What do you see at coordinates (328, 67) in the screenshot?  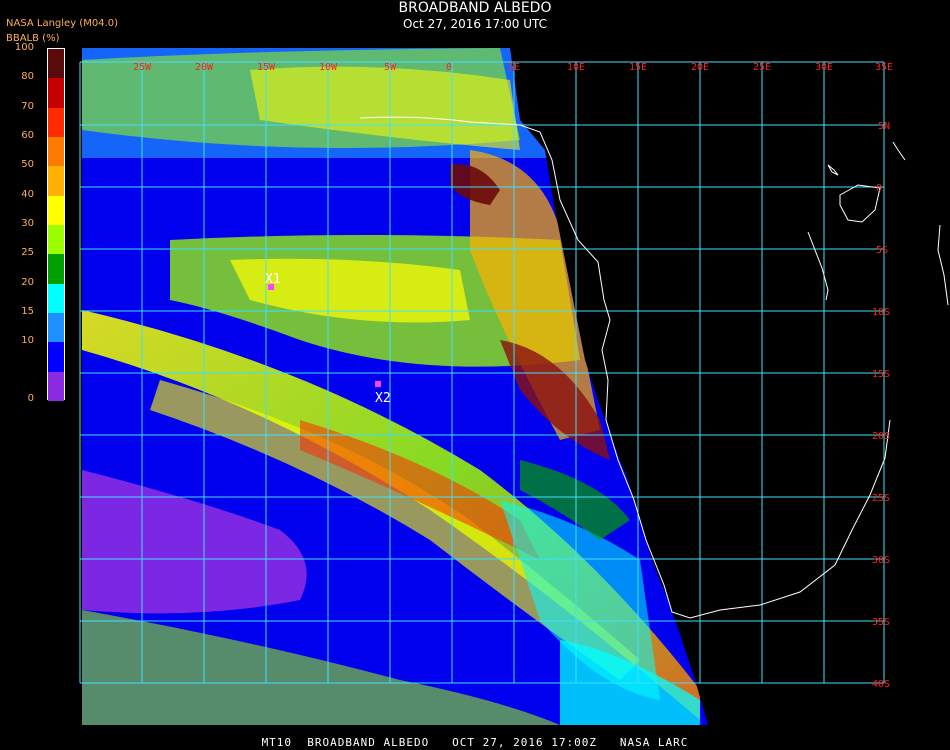 I see `lon-label: 10W` at bounding box center [328, 67].